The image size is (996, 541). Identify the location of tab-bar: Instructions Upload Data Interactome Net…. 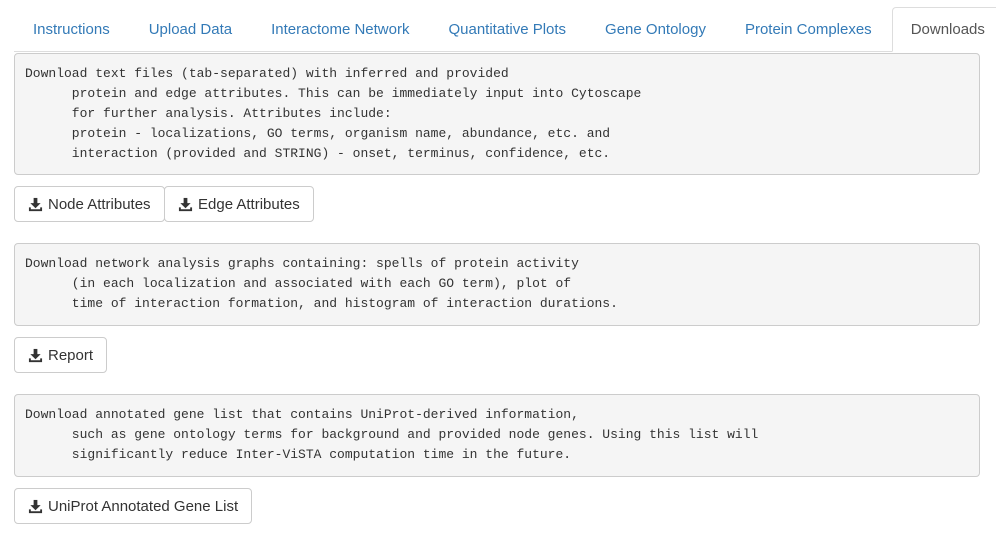
(505, 29).